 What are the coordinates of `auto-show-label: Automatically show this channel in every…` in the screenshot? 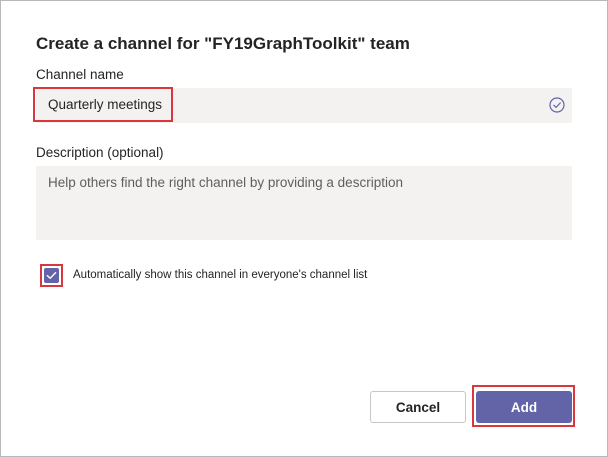 It's located at (220, 275).